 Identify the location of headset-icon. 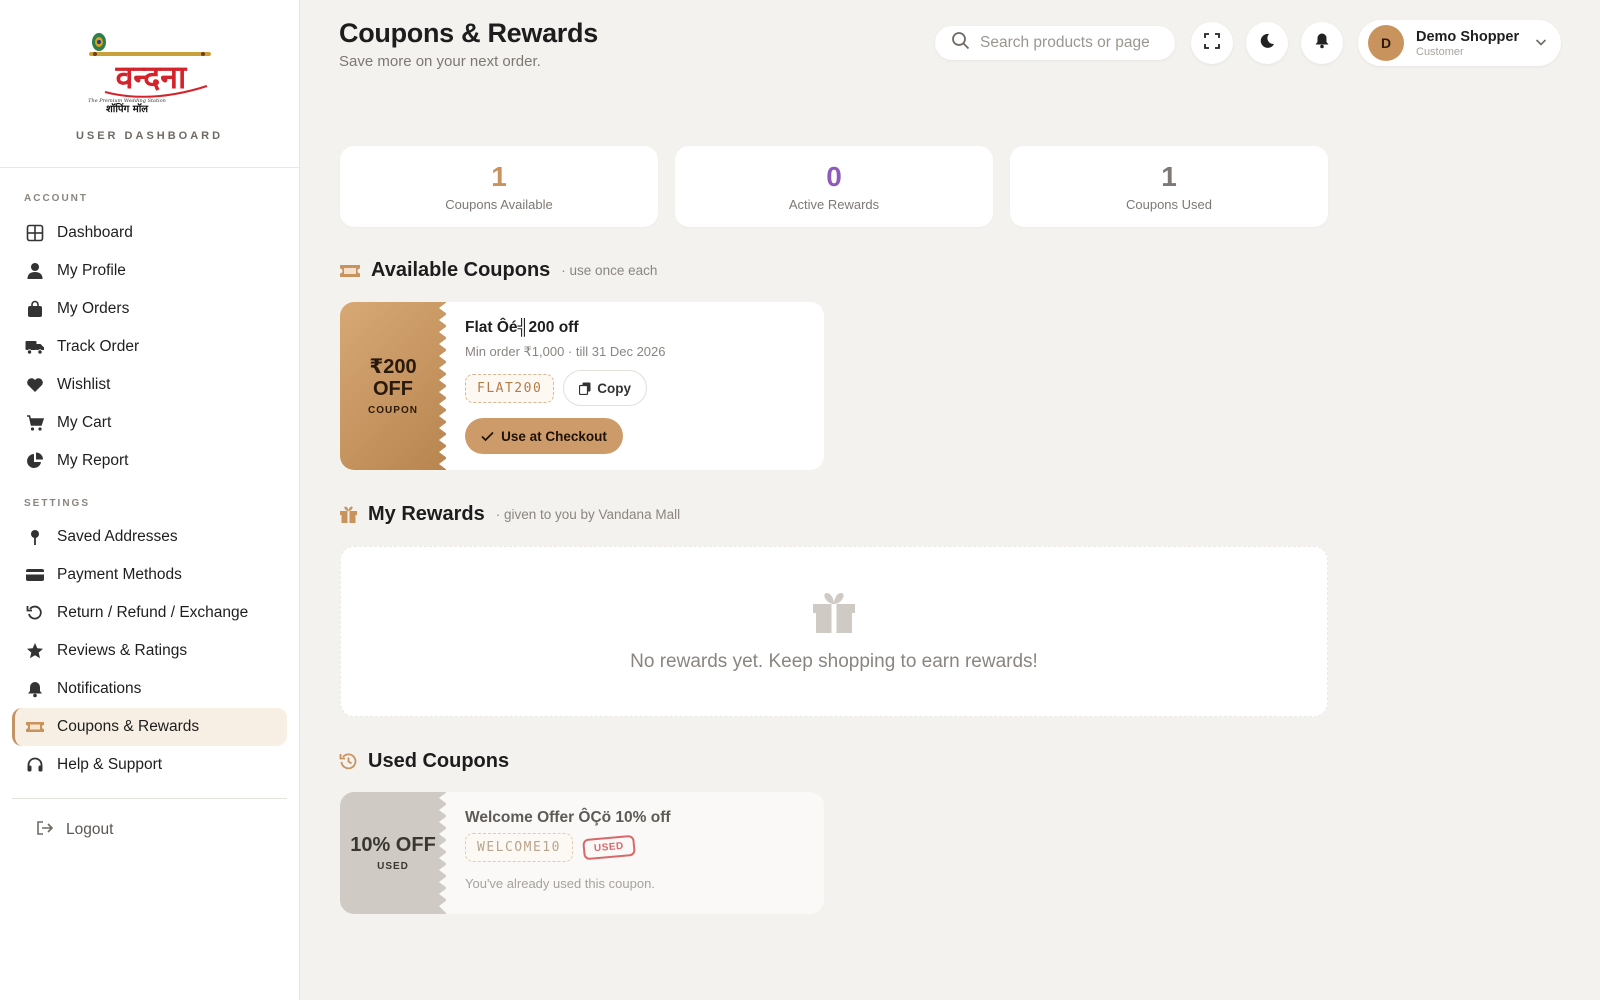
(35, 765).